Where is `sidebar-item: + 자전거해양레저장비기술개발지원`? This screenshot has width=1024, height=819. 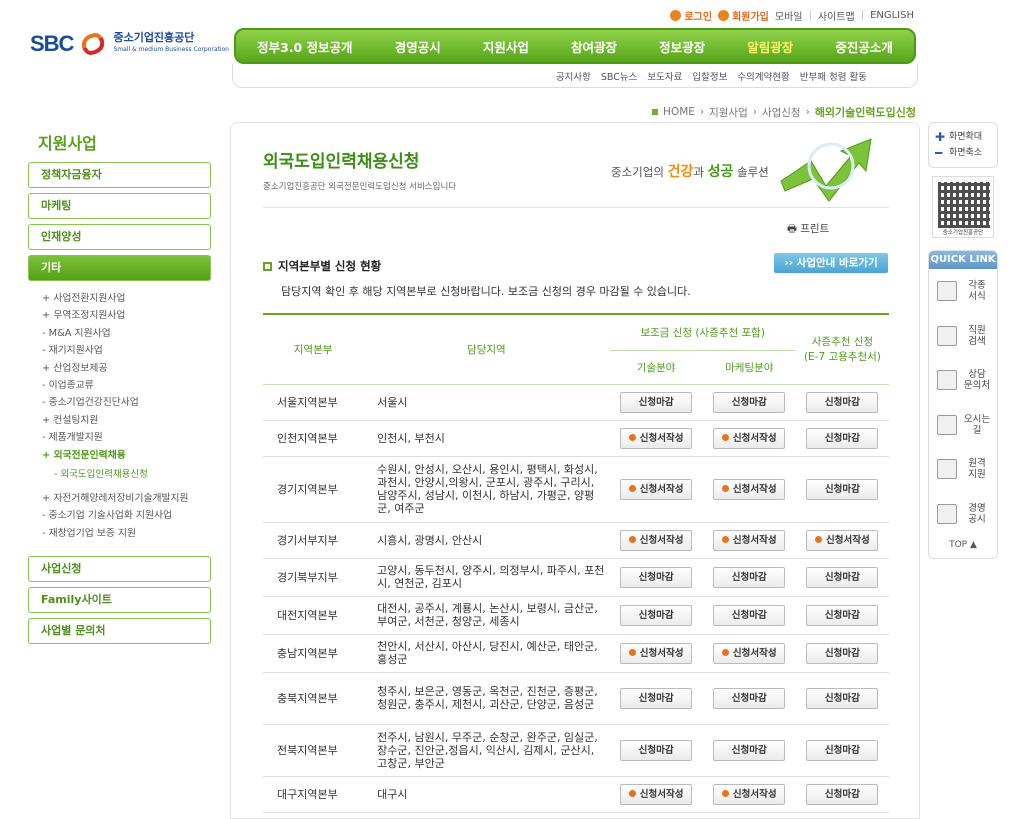
sidebar-item: + 자전거해양레저장비기술개발지원 is located at coordinates (126, 498).